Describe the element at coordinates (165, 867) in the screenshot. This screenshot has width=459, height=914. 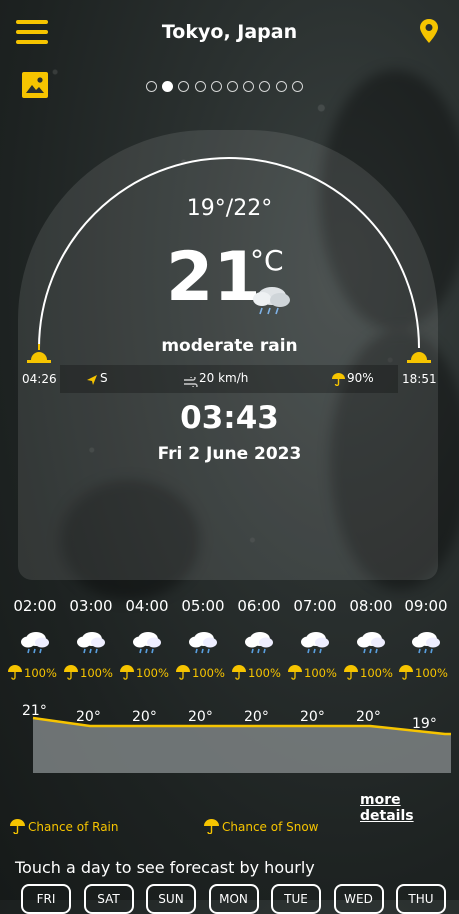
I see `daily-prompt: Touch a day to see forecast by hourly` at that location.